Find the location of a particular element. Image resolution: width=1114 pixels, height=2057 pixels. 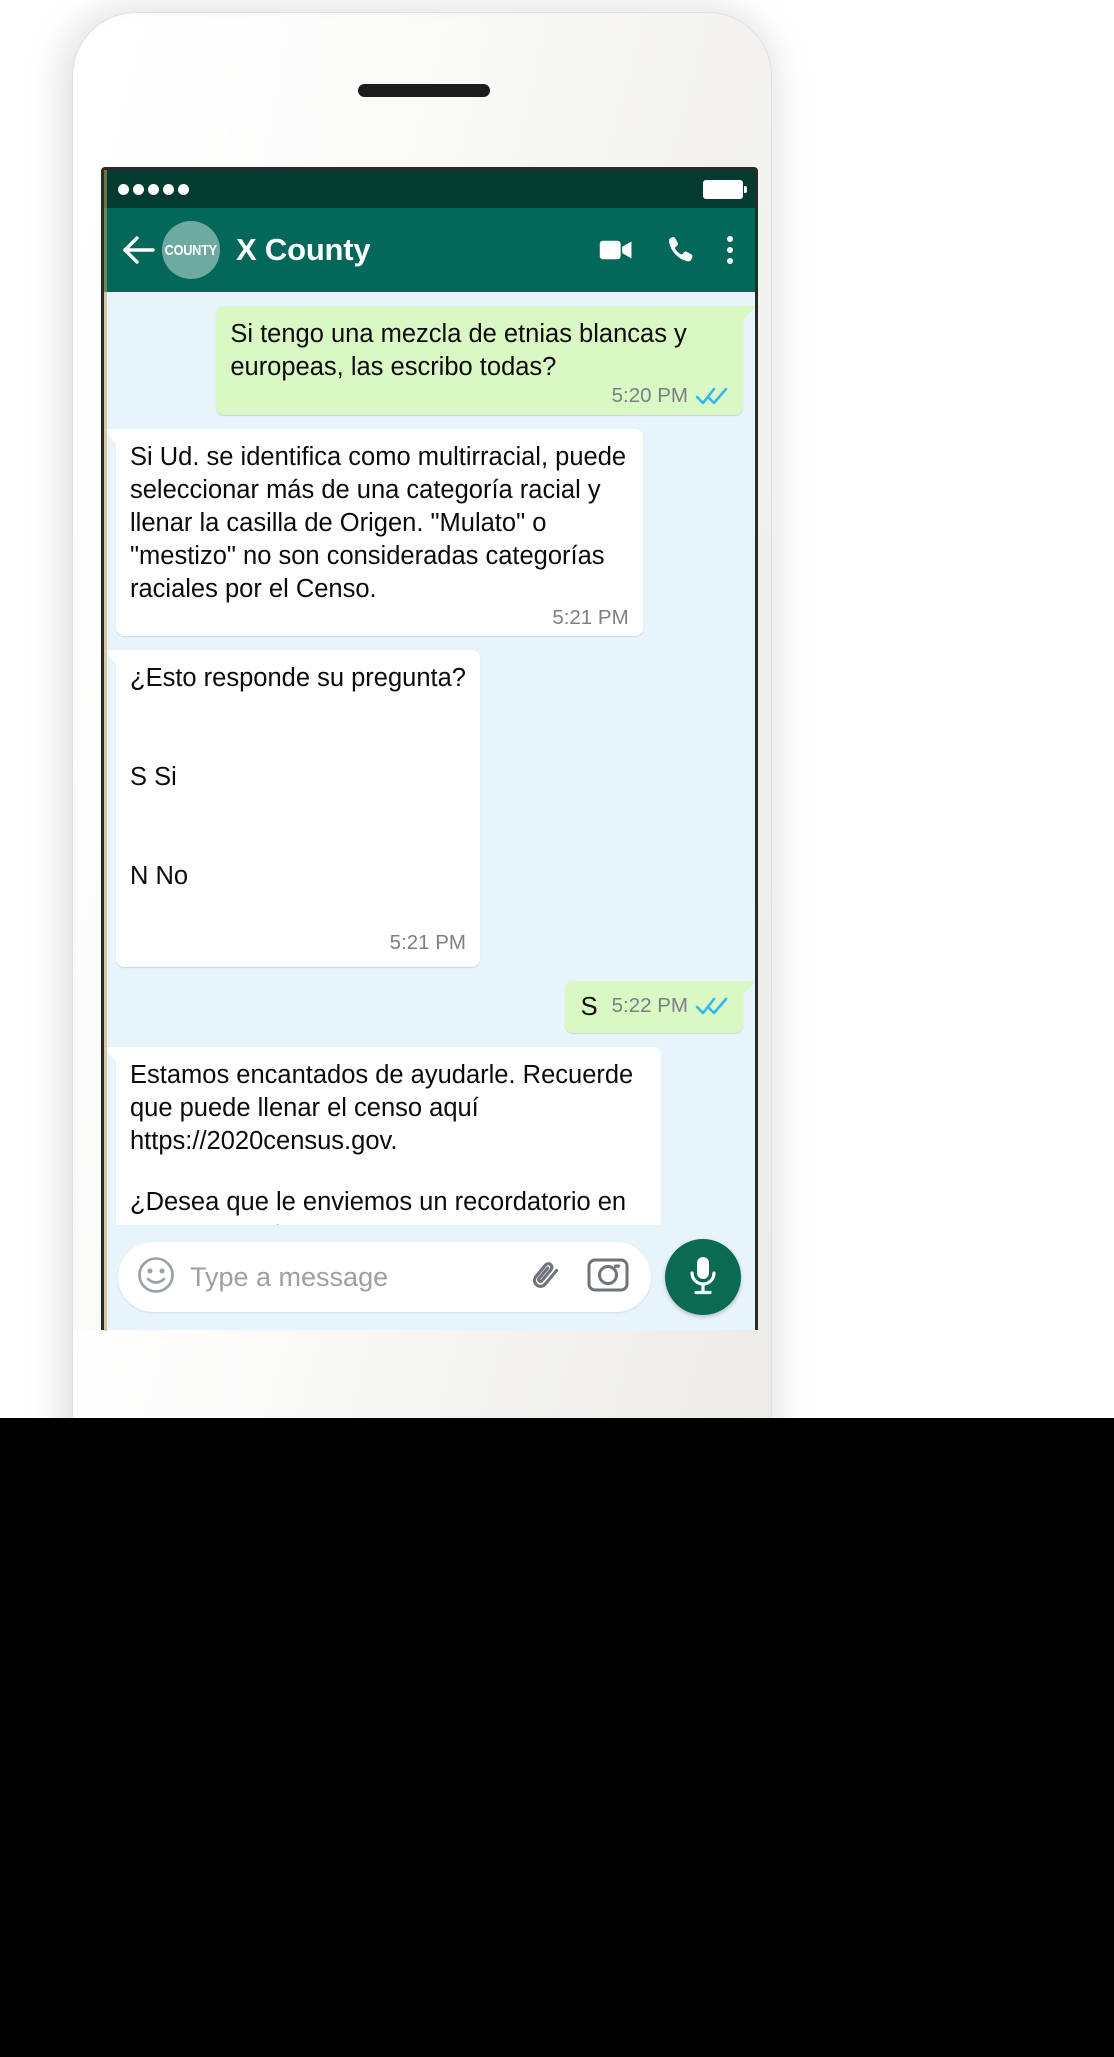

quick-reply-option-yes: S Si is located at coordinates (172, 777).